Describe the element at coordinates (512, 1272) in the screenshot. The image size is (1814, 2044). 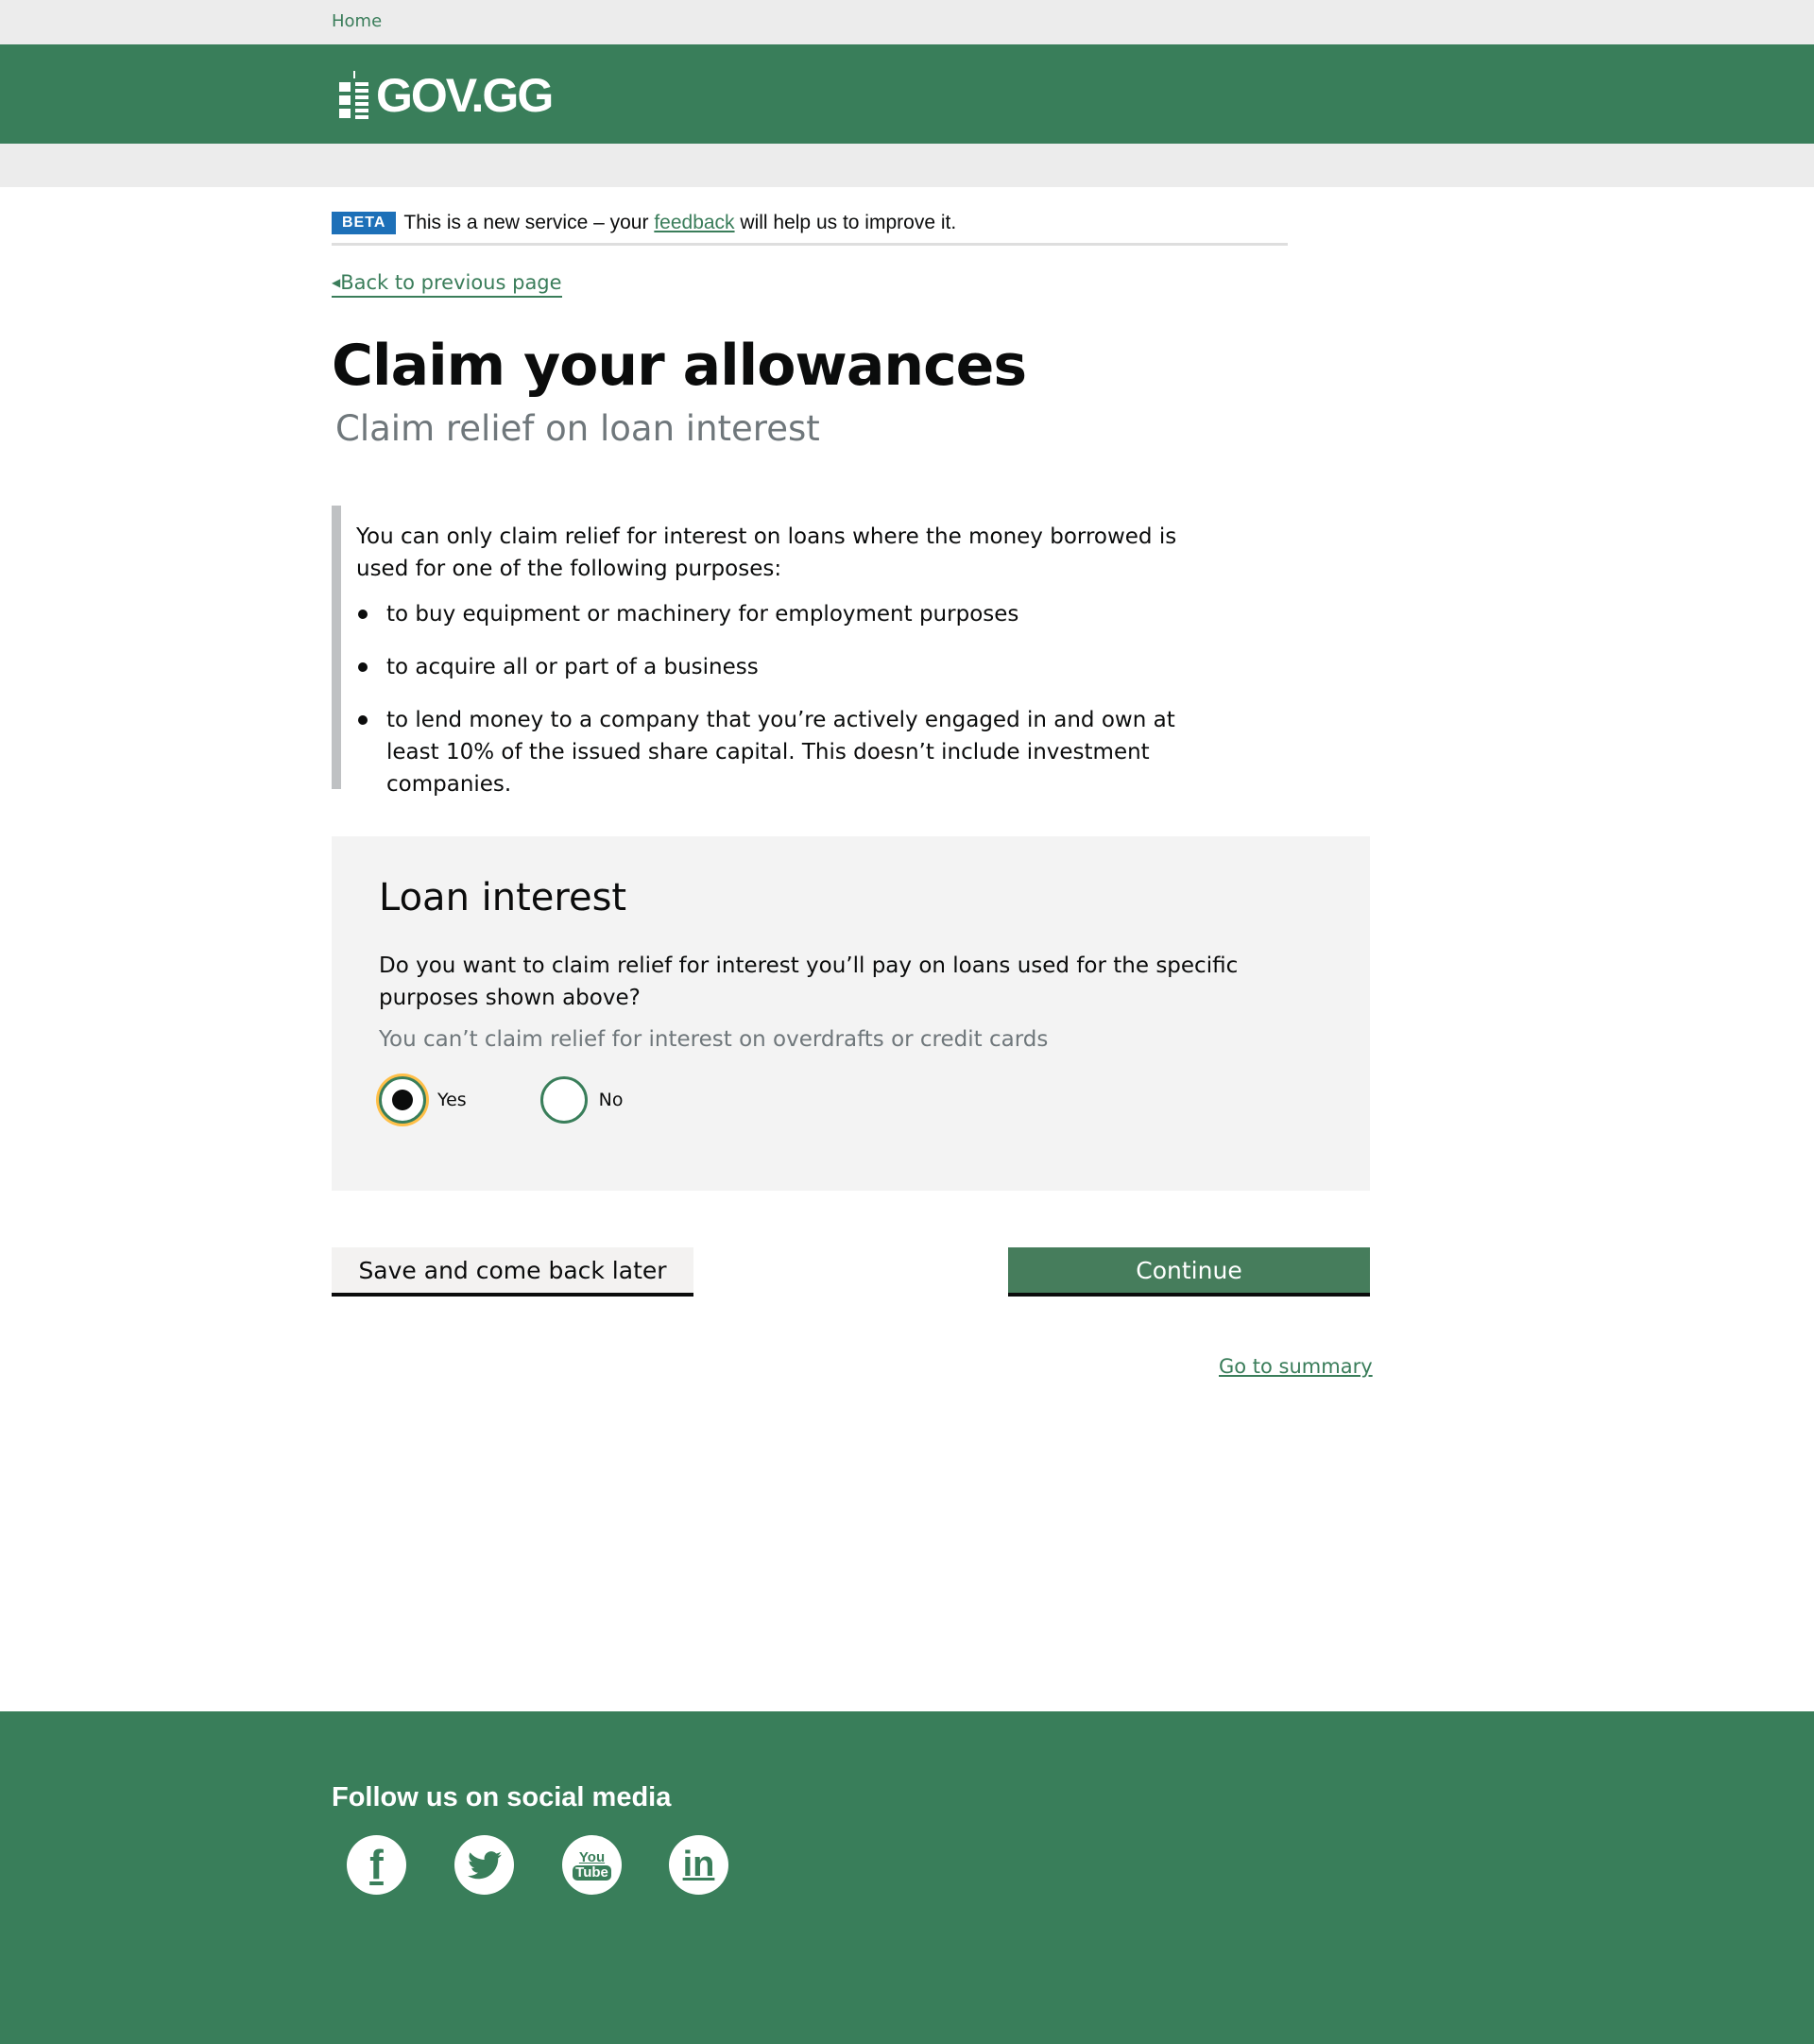
I see `save-and-come-back-button: Save and come back later` at that location.